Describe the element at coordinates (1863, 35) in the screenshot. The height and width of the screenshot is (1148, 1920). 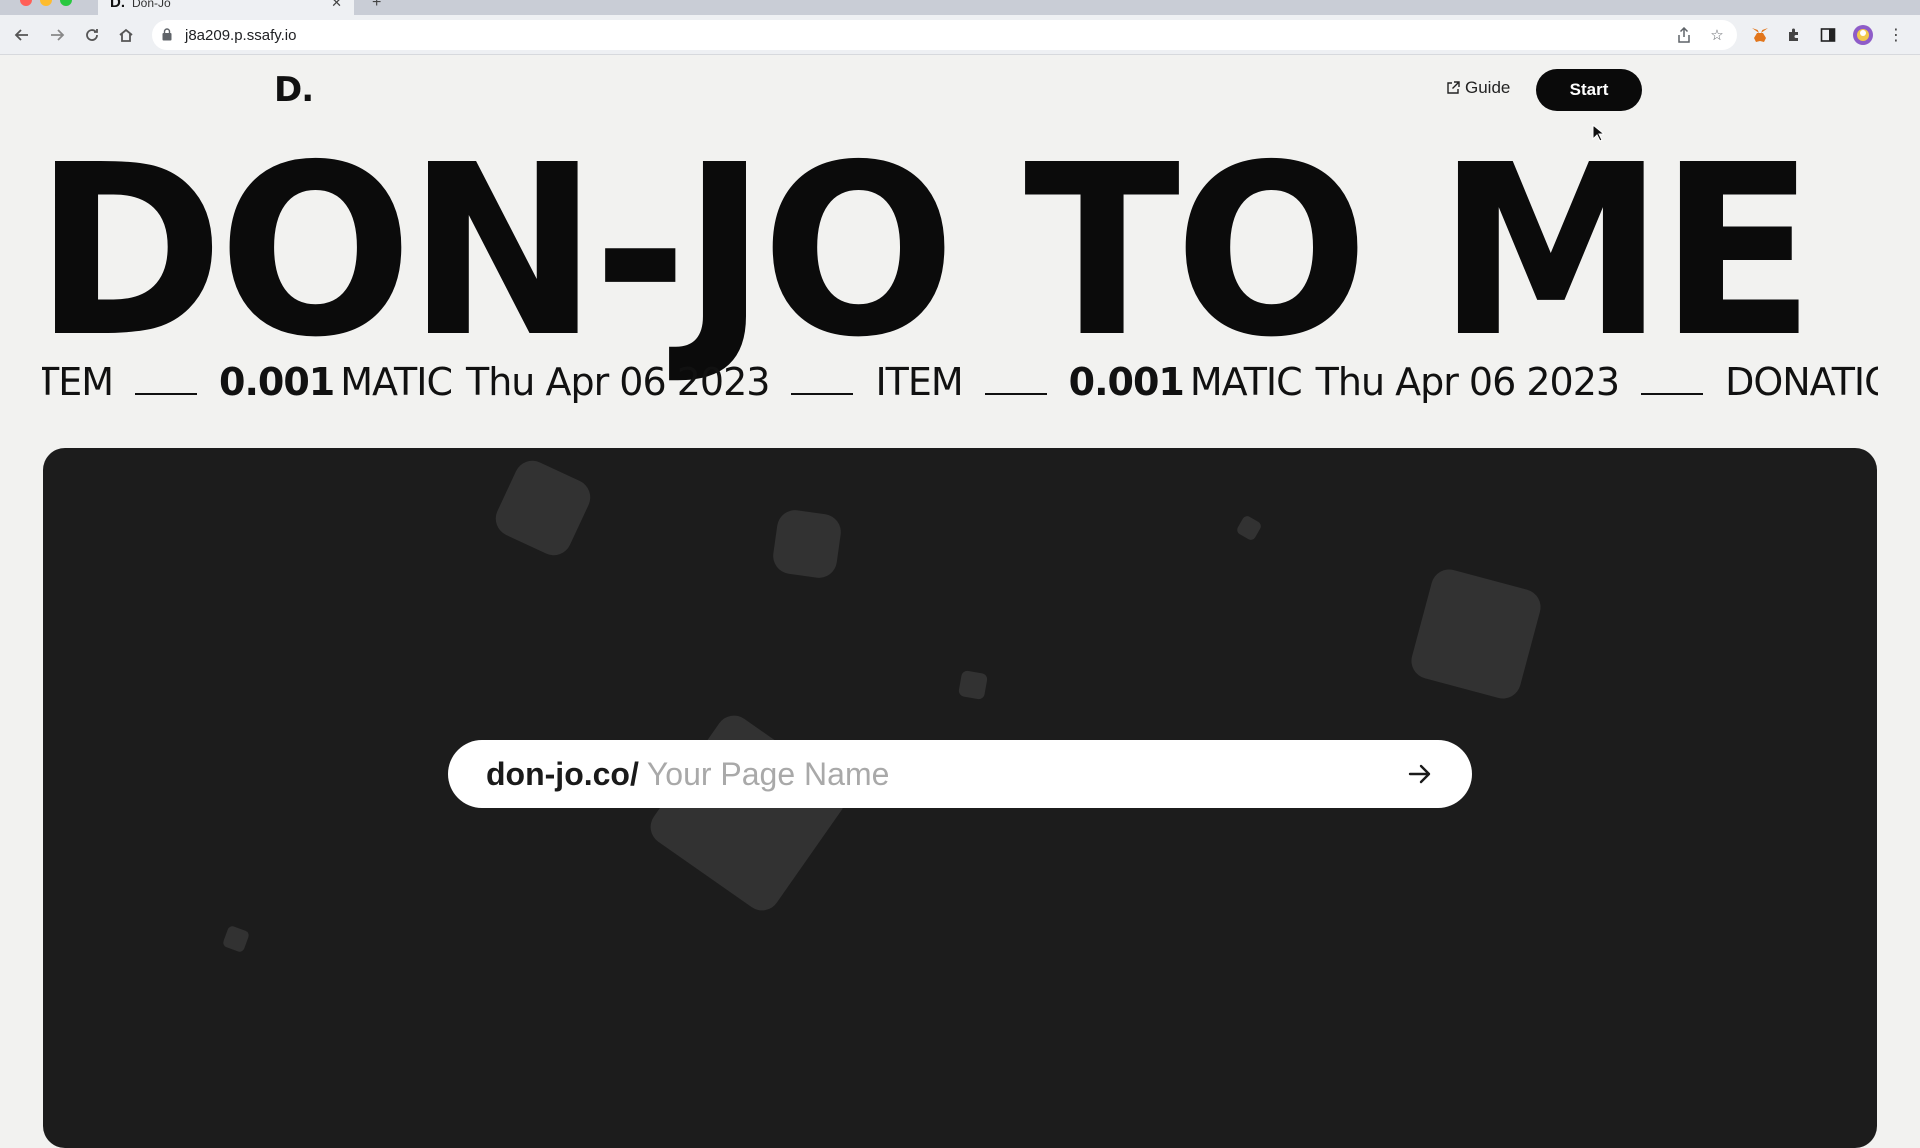
I see `profile-avatar` at that location.